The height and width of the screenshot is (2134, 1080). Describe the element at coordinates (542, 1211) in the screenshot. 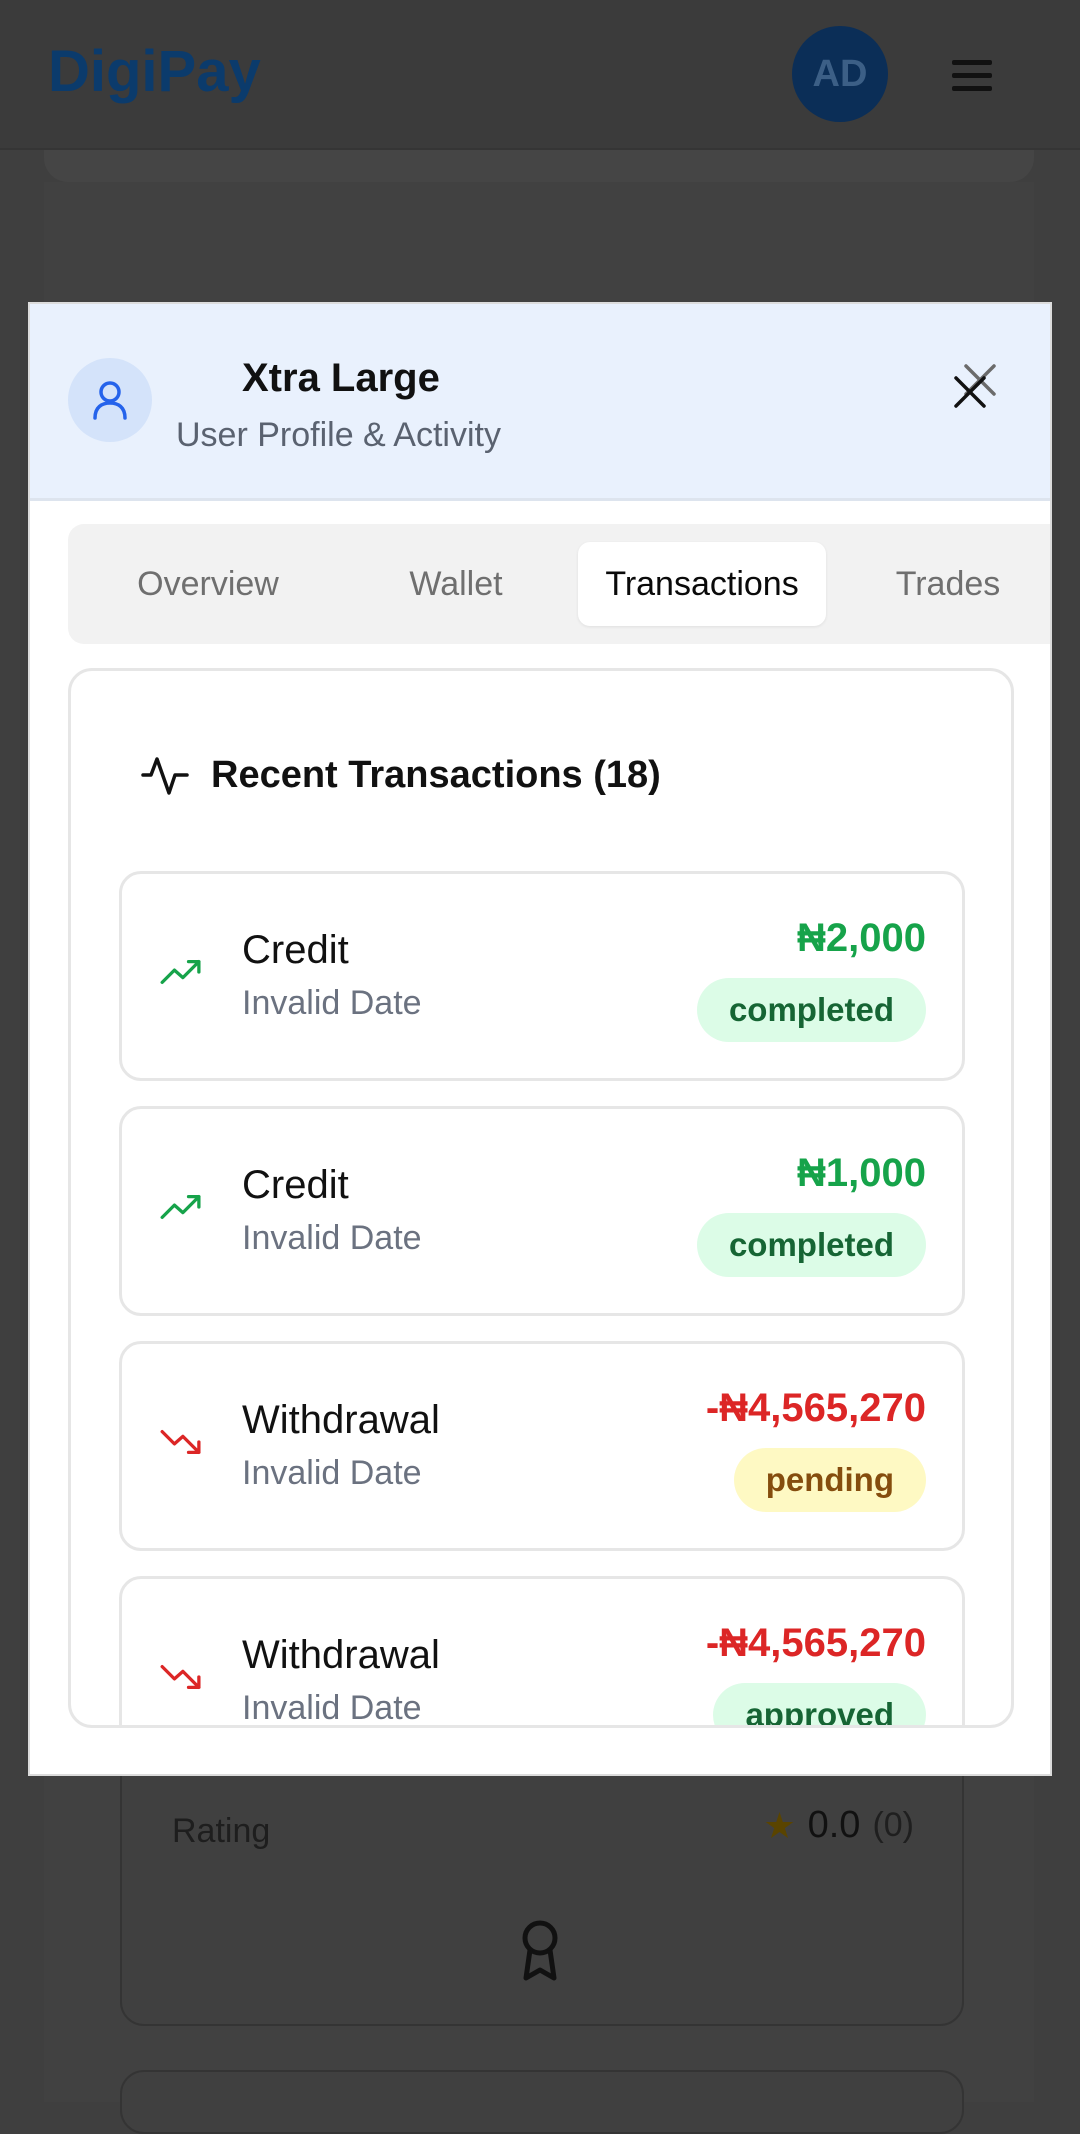

I see `transaction-item: Credit Invalid Date ₦1,000 completed` at that location.